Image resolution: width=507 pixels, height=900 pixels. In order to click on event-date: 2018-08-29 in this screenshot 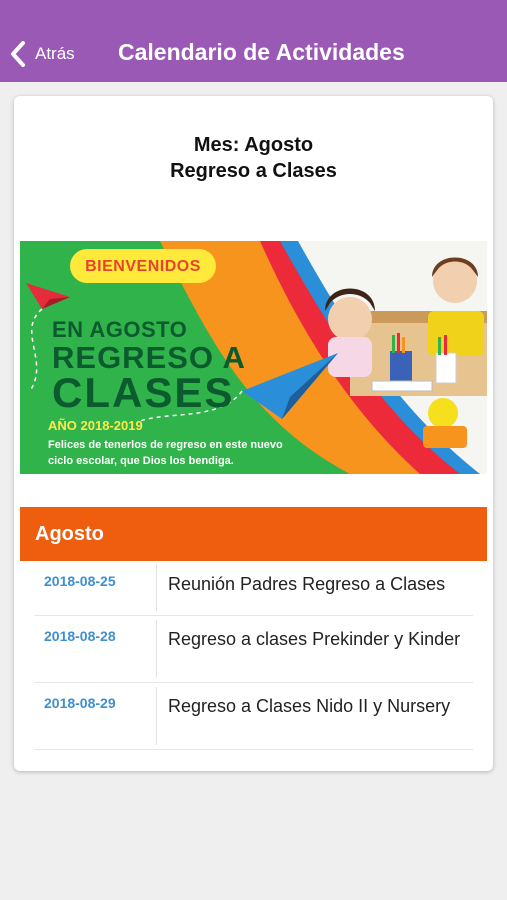, I will do `click(80, 703)`.